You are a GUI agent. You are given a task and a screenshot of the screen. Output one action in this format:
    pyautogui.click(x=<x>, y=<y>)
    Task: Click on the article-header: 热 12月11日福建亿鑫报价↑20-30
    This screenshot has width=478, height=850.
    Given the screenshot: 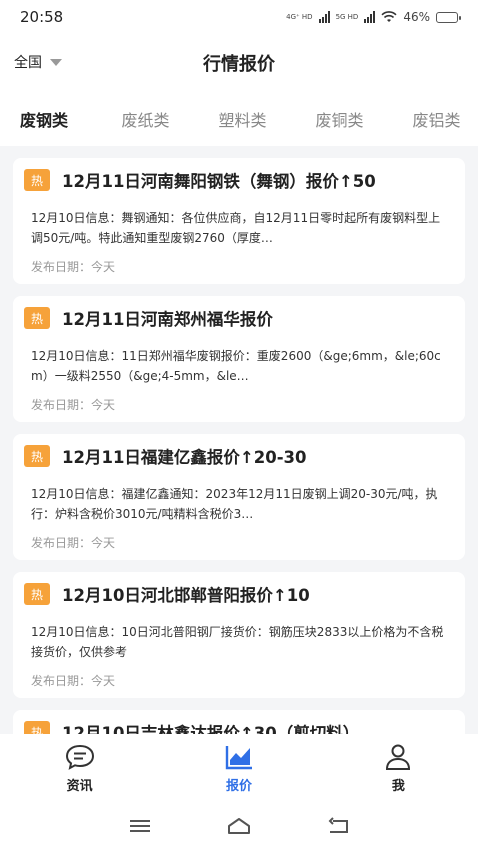 What is the action you would take?
    pyautogui.click(x=237, y=456)
    